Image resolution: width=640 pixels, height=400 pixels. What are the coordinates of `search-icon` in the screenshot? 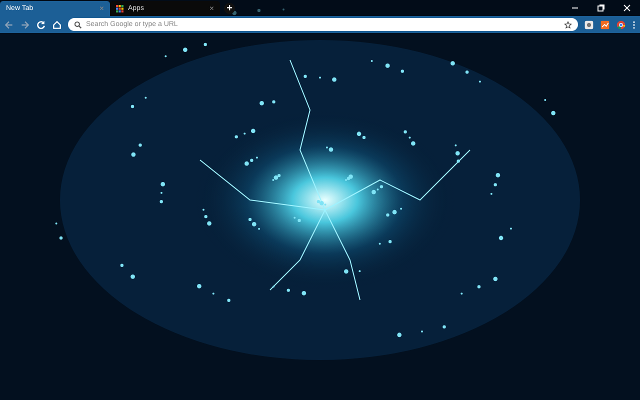 It's located at (78, 24).